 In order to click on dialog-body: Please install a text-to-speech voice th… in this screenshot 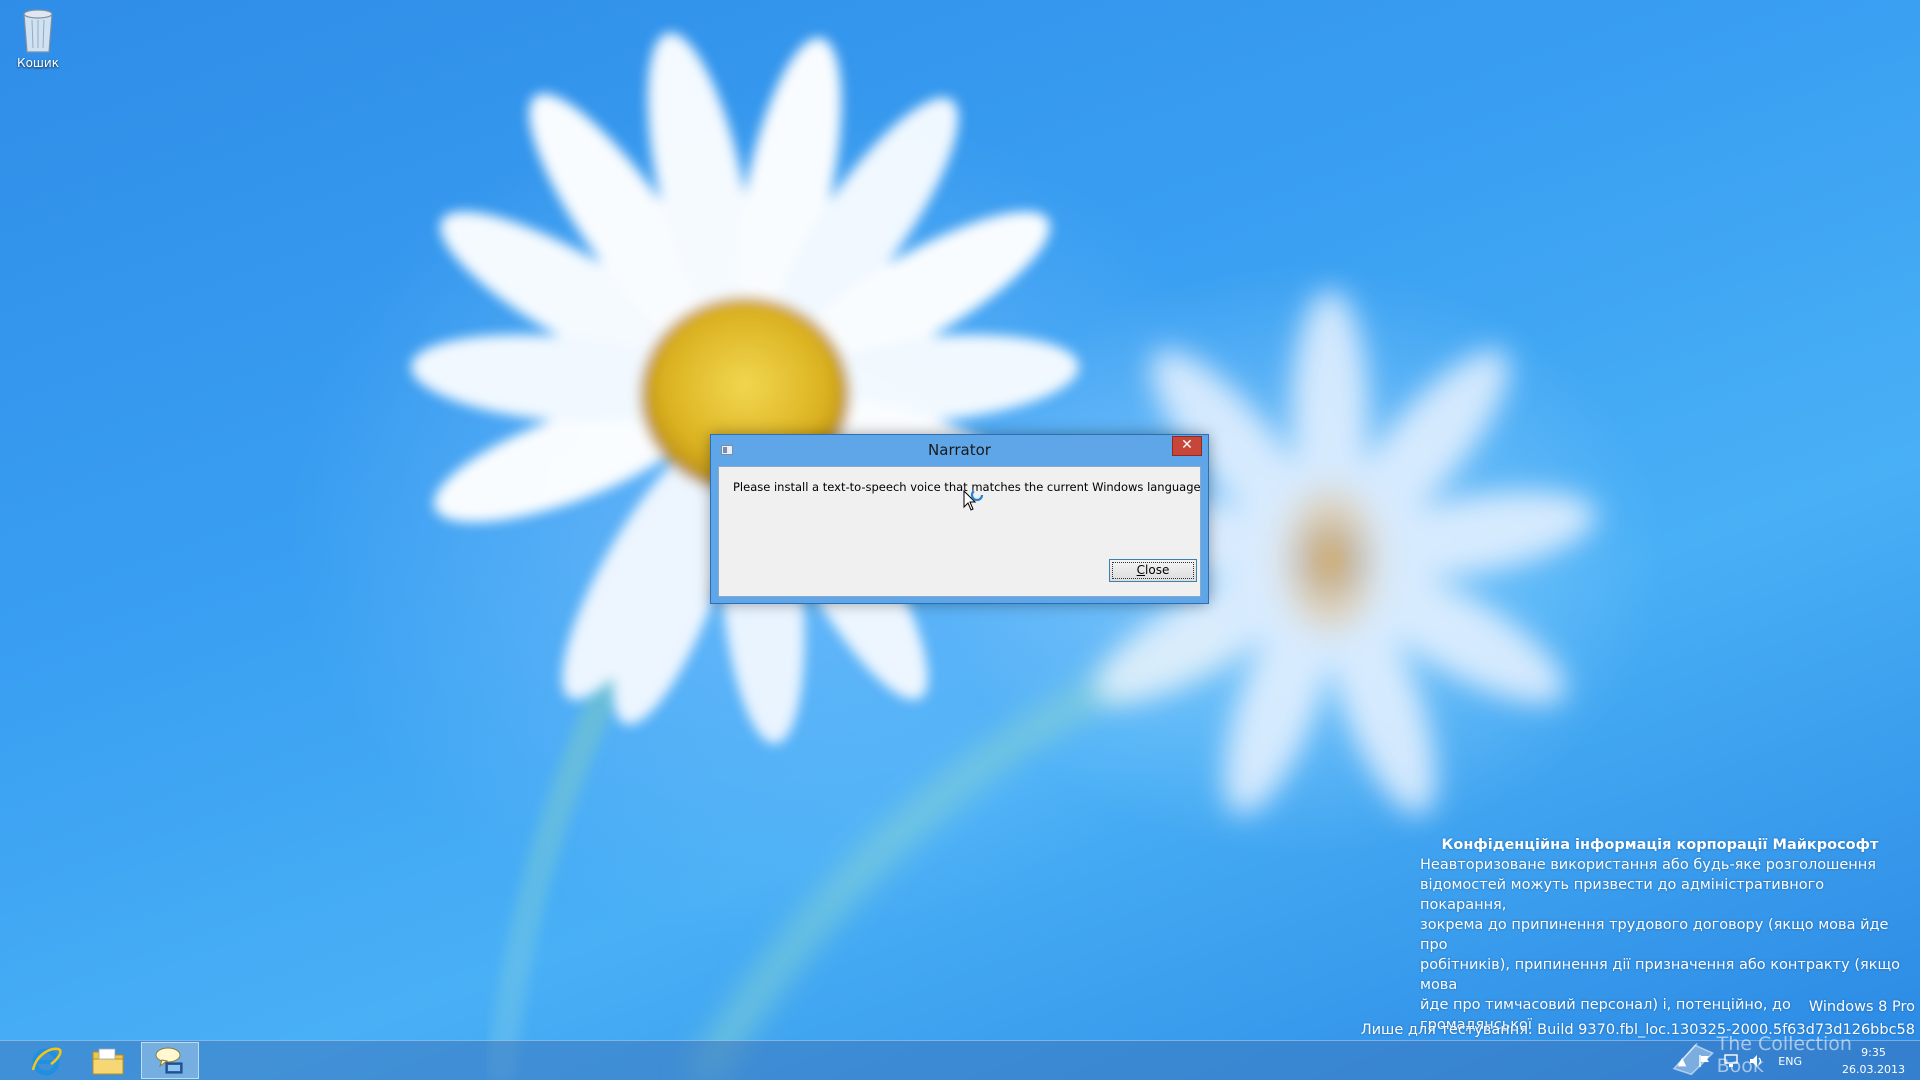, I will do `click(959, 531)`.